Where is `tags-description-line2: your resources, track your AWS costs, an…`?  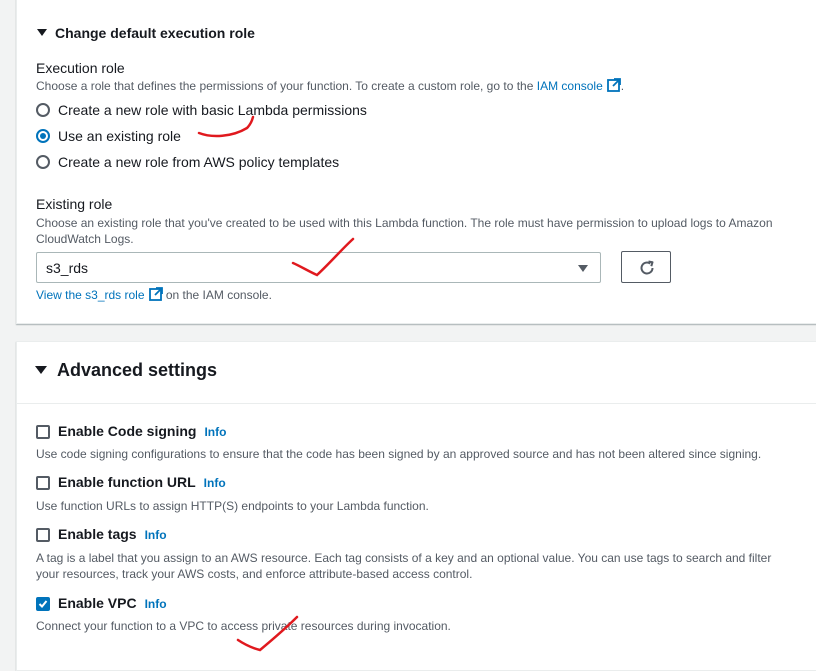
tags-description-line2: your resources, track your AWS costs, an… is located at coordinates (254, 574).